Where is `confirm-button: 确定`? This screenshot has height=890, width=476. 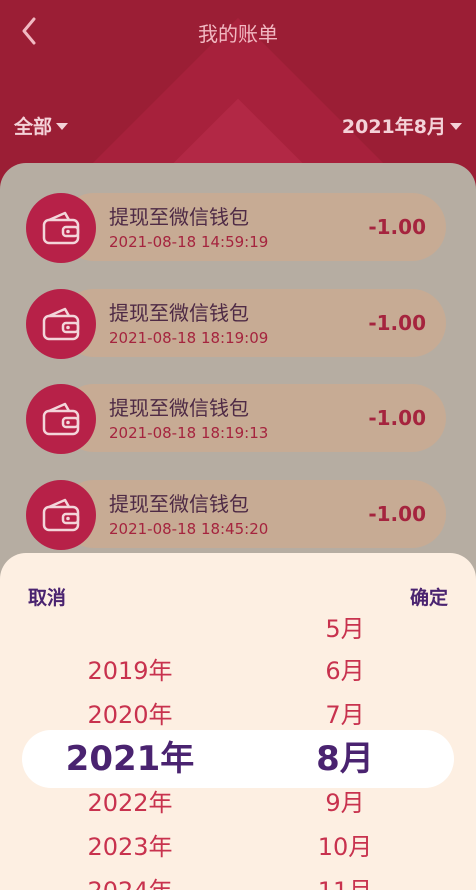 confirm-button: 确定 is located at coordinates (429, 596).